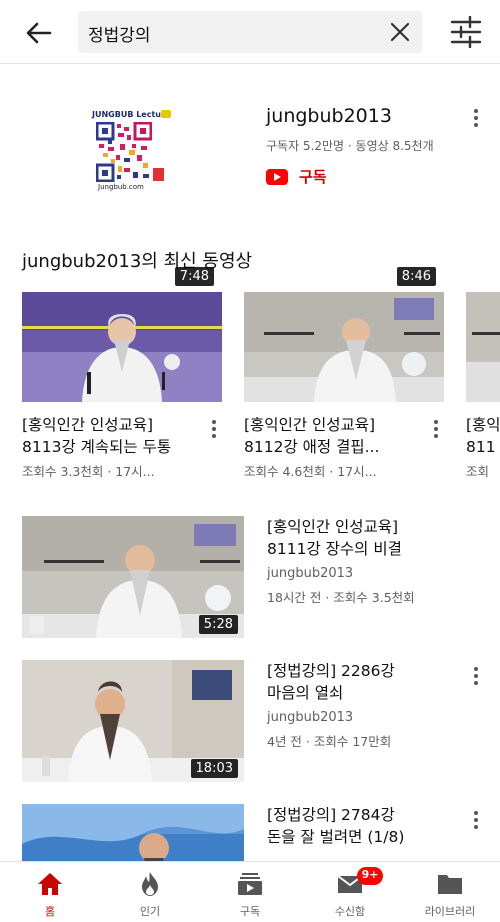  I want to click on nav-home: 홈, so click(50, 892).